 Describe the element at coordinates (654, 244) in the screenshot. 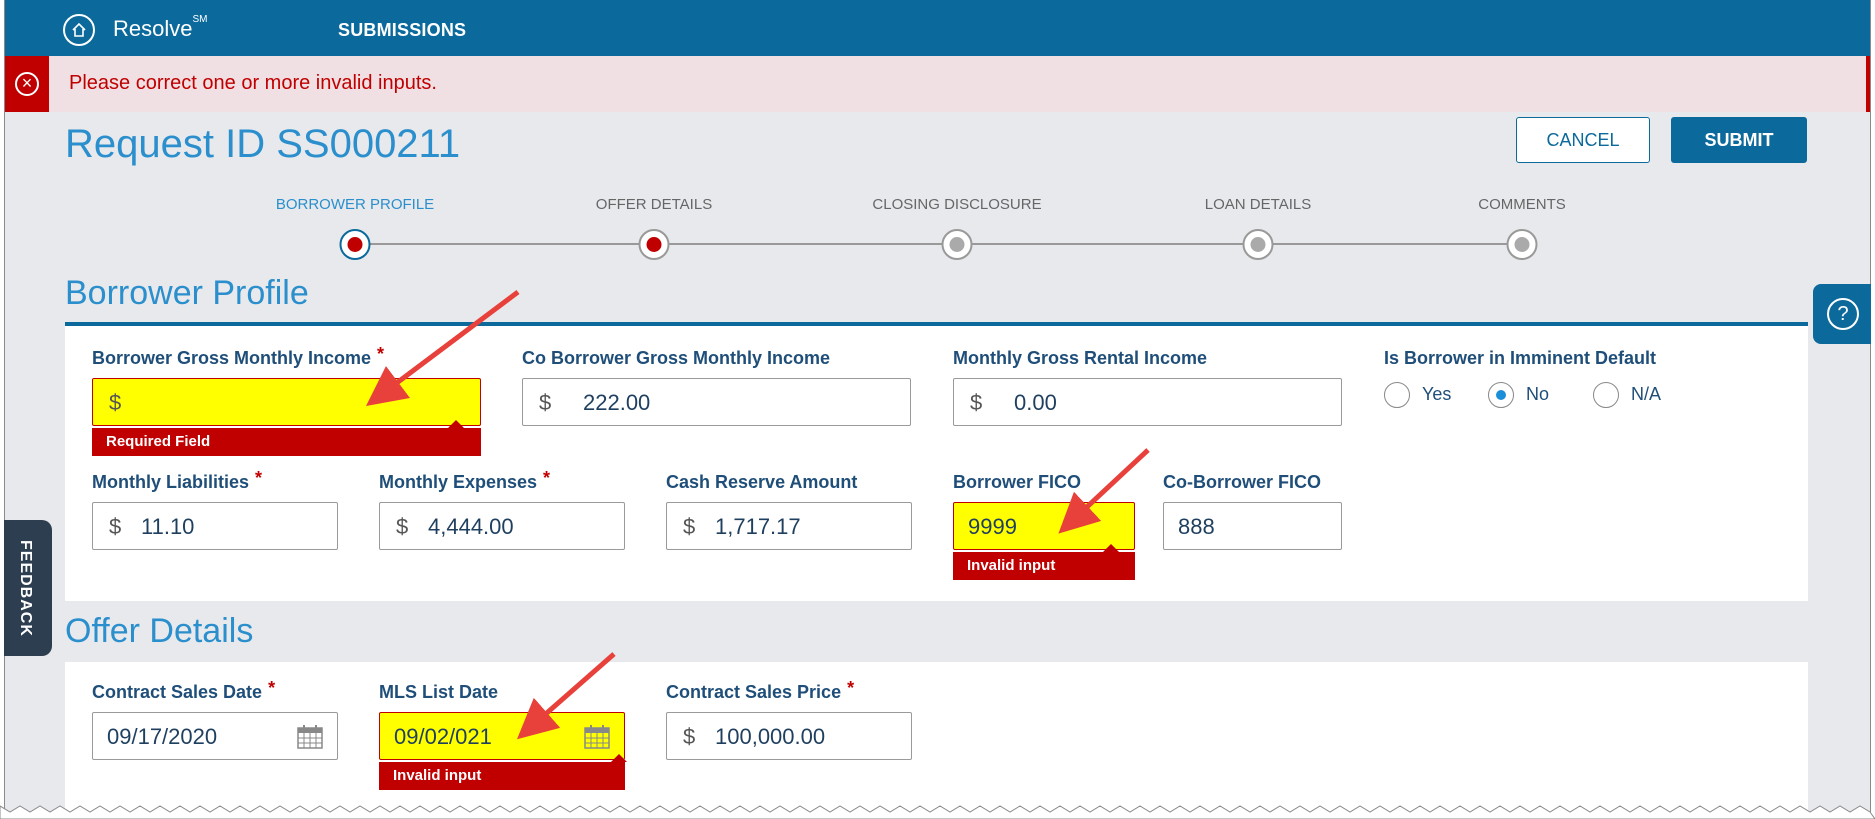

I see `step-dot-offer-details` at that location.